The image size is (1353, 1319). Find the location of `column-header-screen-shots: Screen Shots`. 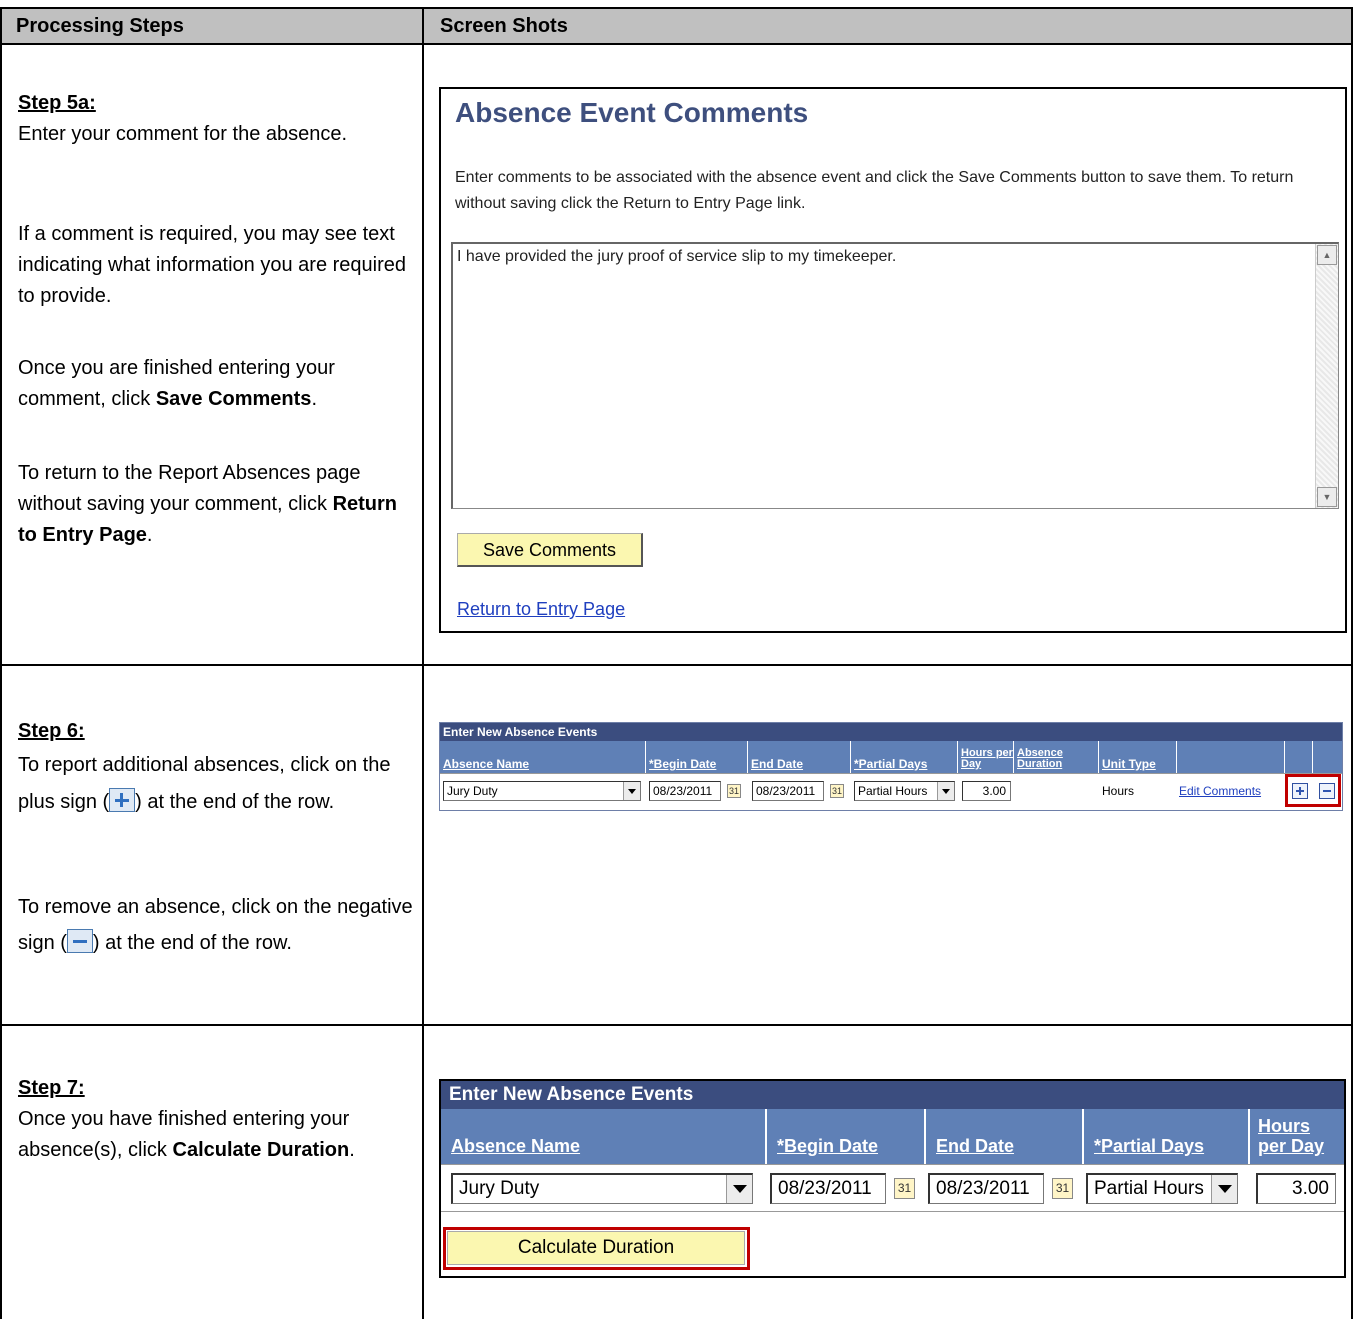

column-header-screen-shots: Screen Shots is located at coordinates (887, 26).